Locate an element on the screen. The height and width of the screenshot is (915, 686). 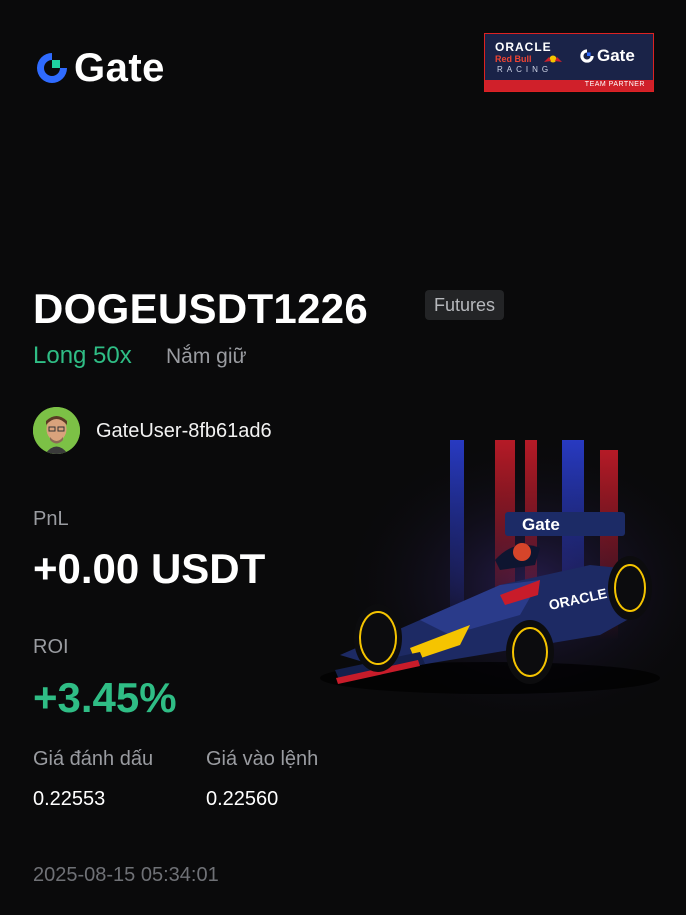
user-avatar is located at coordinates (56, 430).